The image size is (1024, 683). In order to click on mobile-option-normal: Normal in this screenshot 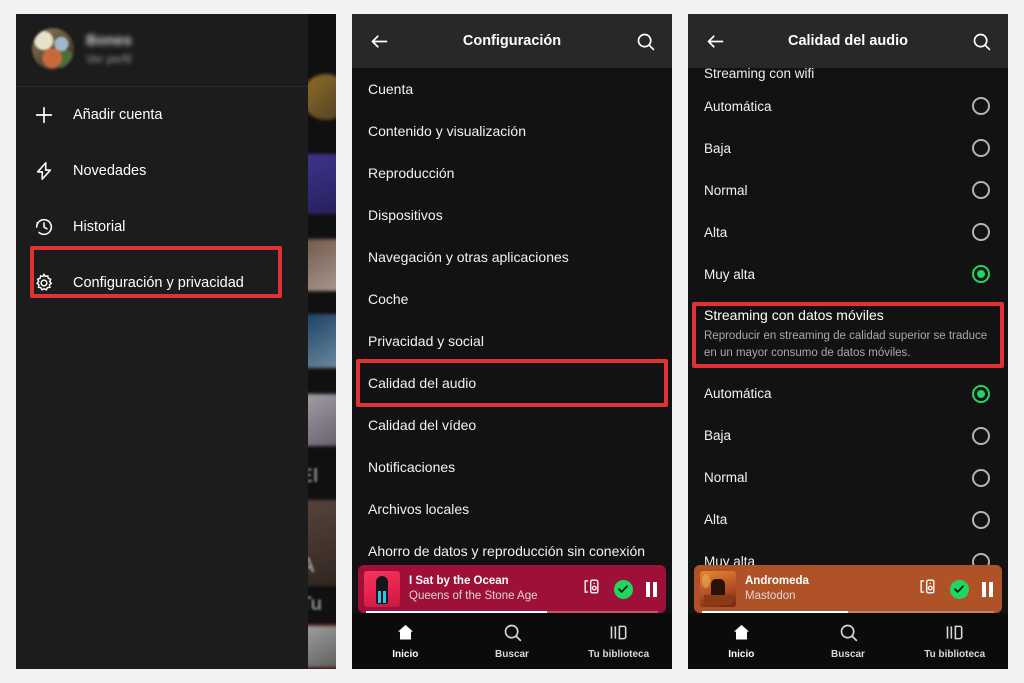, I will do `click(848, 478)`.